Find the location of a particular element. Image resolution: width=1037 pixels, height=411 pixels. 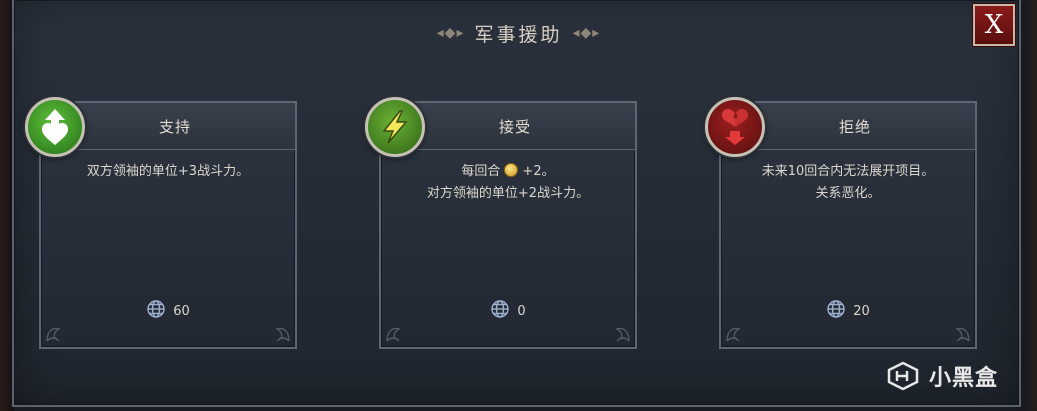

description-line: 对方领袖的单位+2战斗力。 is located at coordinates (508, 193).